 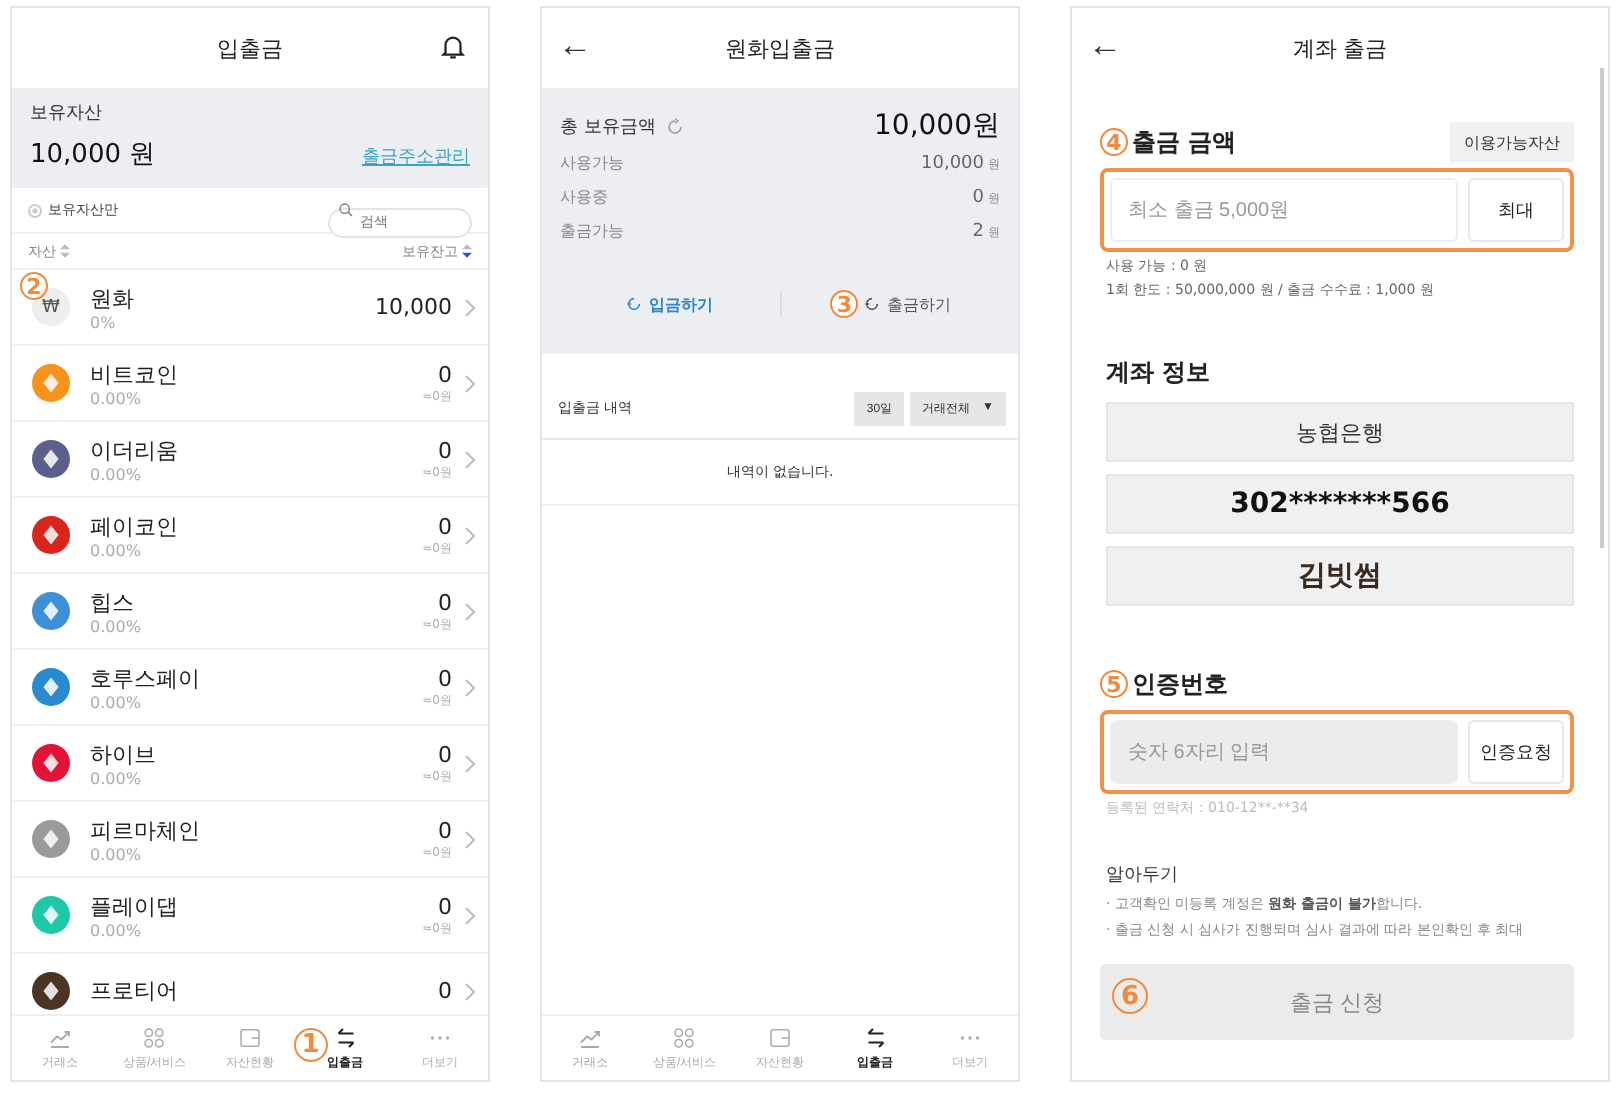 I want to click on balance-value: 0, so click(x=978, y=198).